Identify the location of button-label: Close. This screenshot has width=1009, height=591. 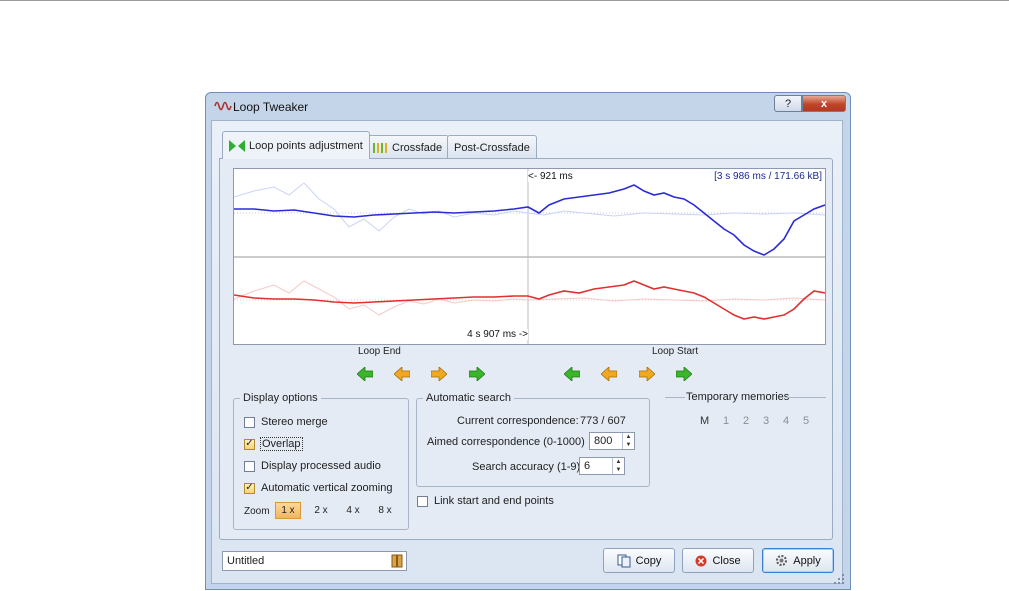
(726, 560).